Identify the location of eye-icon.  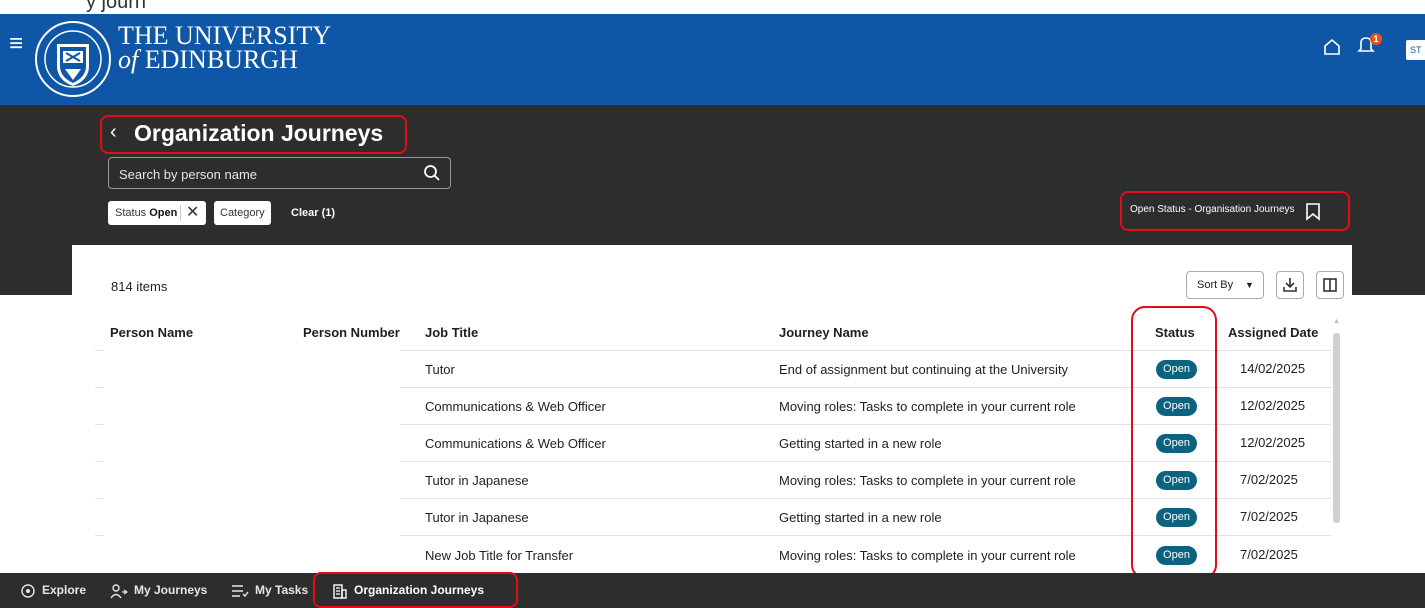
(28, 591).